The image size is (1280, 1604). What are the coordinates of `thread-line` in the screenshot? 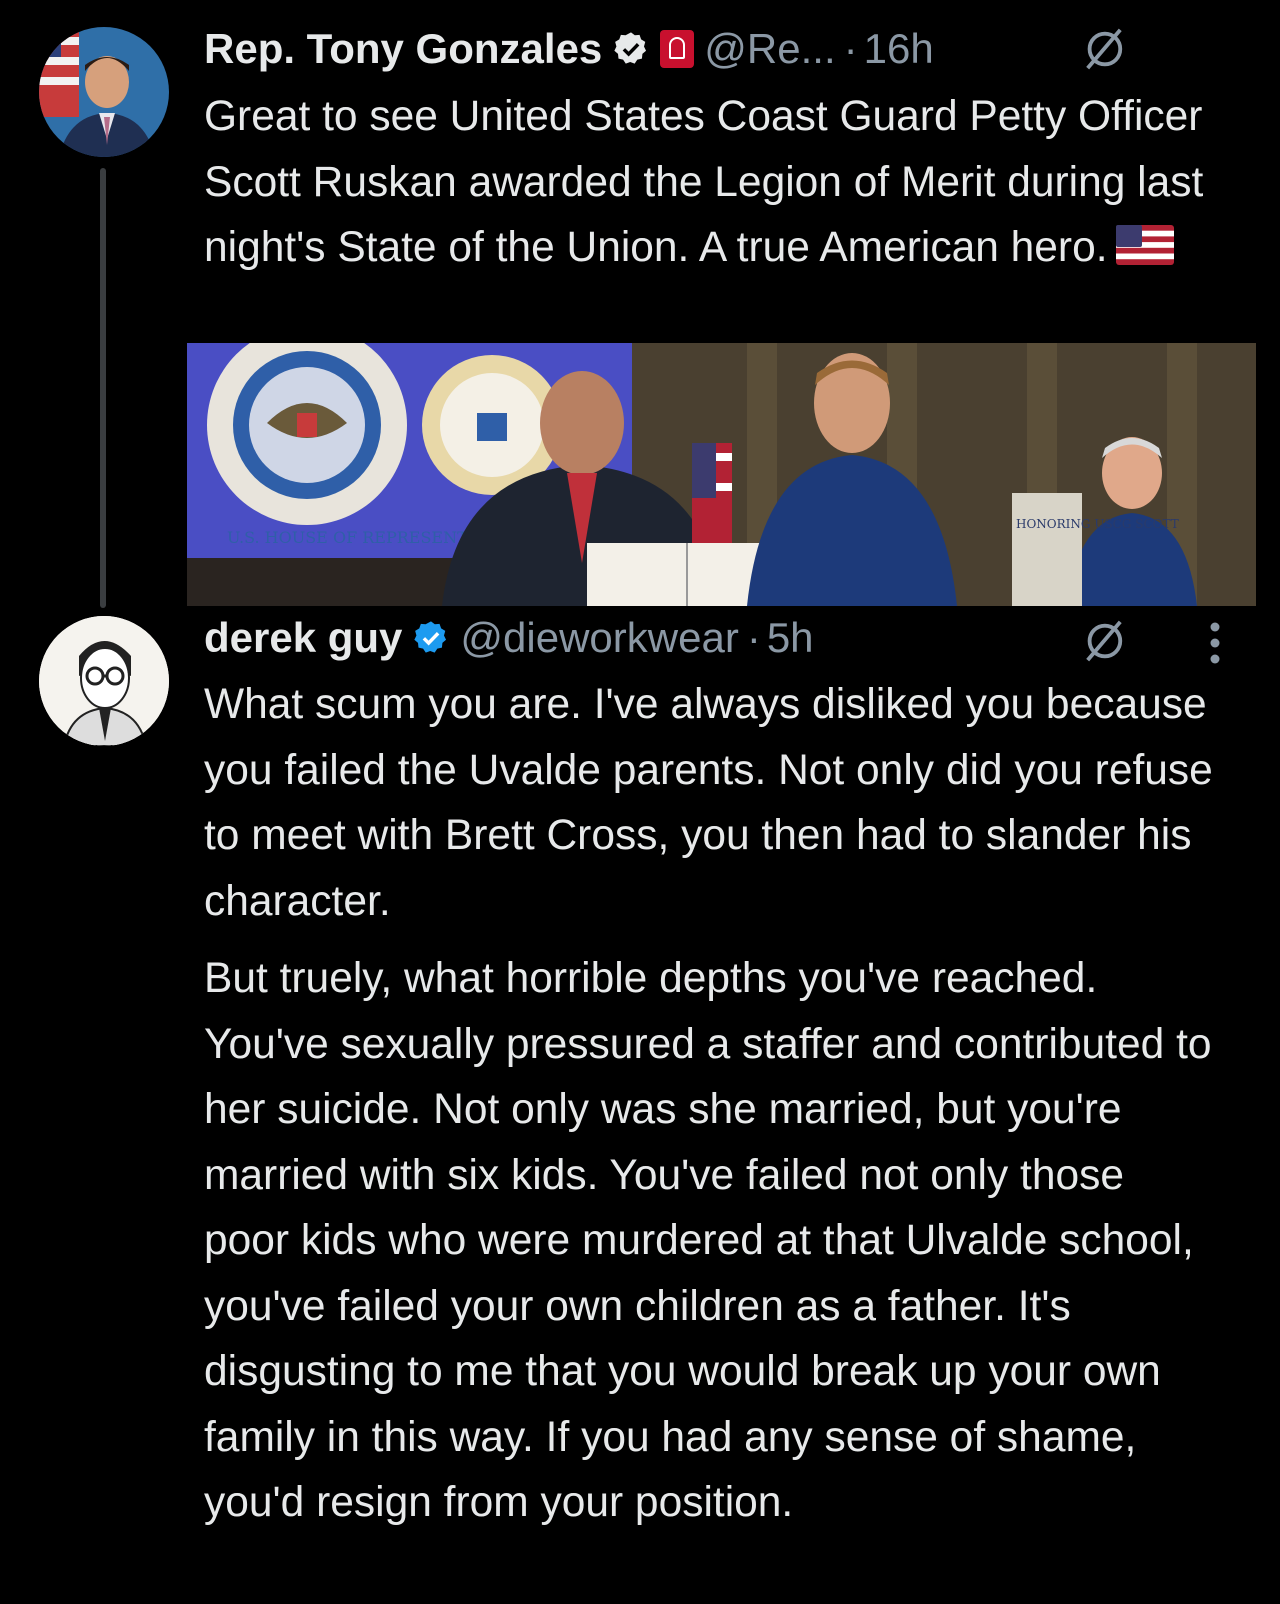 It's located at (103, 388).